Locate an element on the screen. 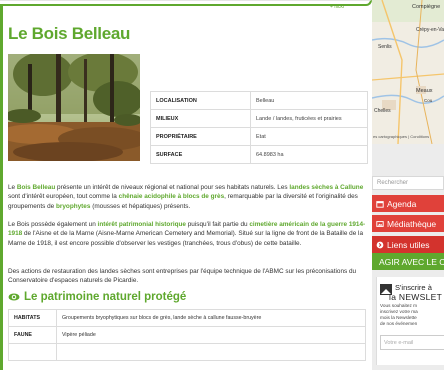  table-row is located at coordinates (187, 352).